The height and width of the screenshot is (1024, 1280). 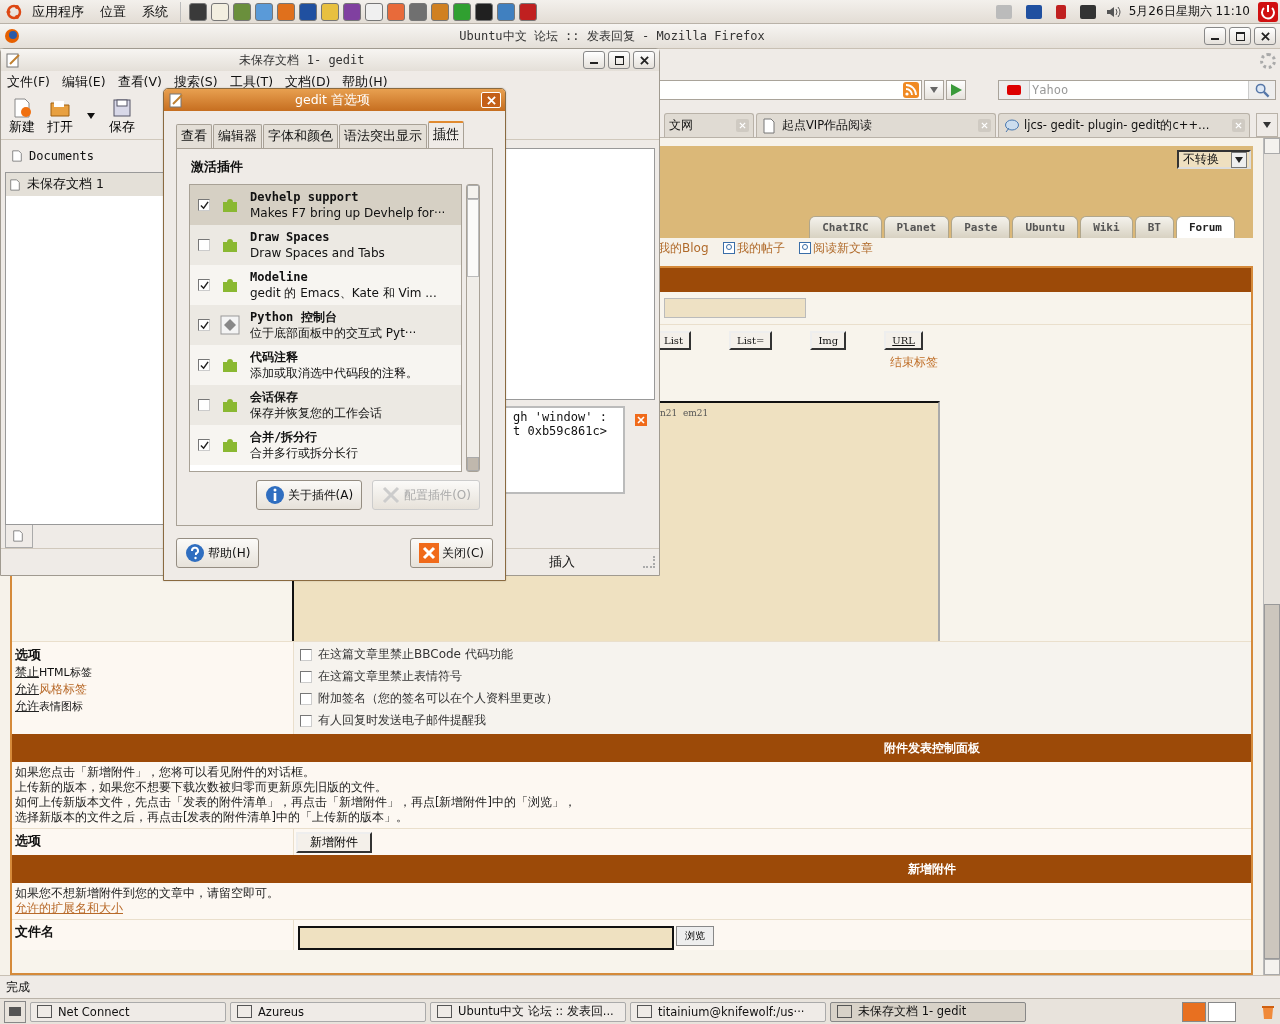 What do you see at coordinates (34, 931) in the screenshot?
I see `file-name-label: 文件名` at bounding box center [34, 931].